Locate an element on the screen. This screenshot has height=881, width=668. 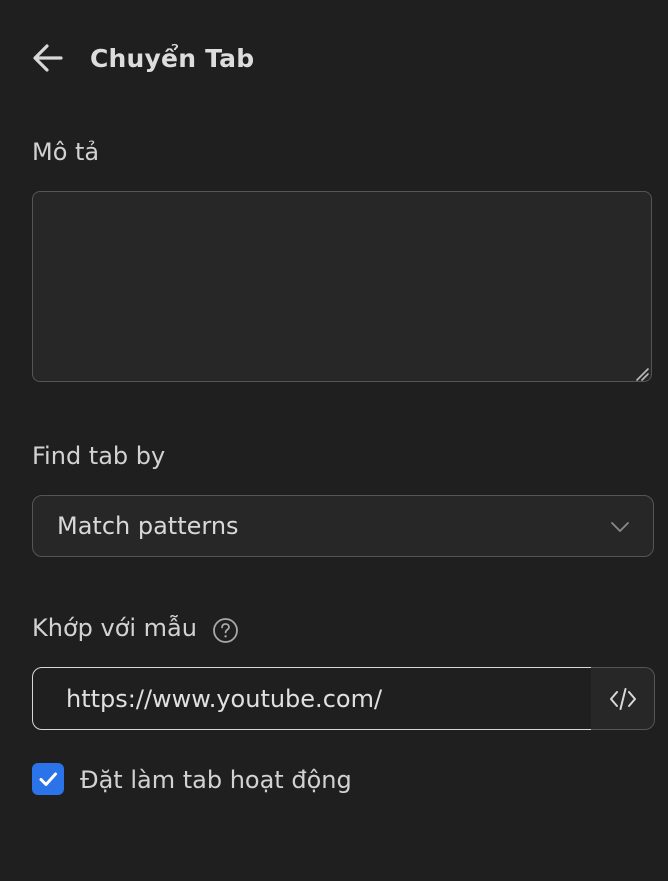
set-active-tab-checkbox is located at coordinates (48, 779).